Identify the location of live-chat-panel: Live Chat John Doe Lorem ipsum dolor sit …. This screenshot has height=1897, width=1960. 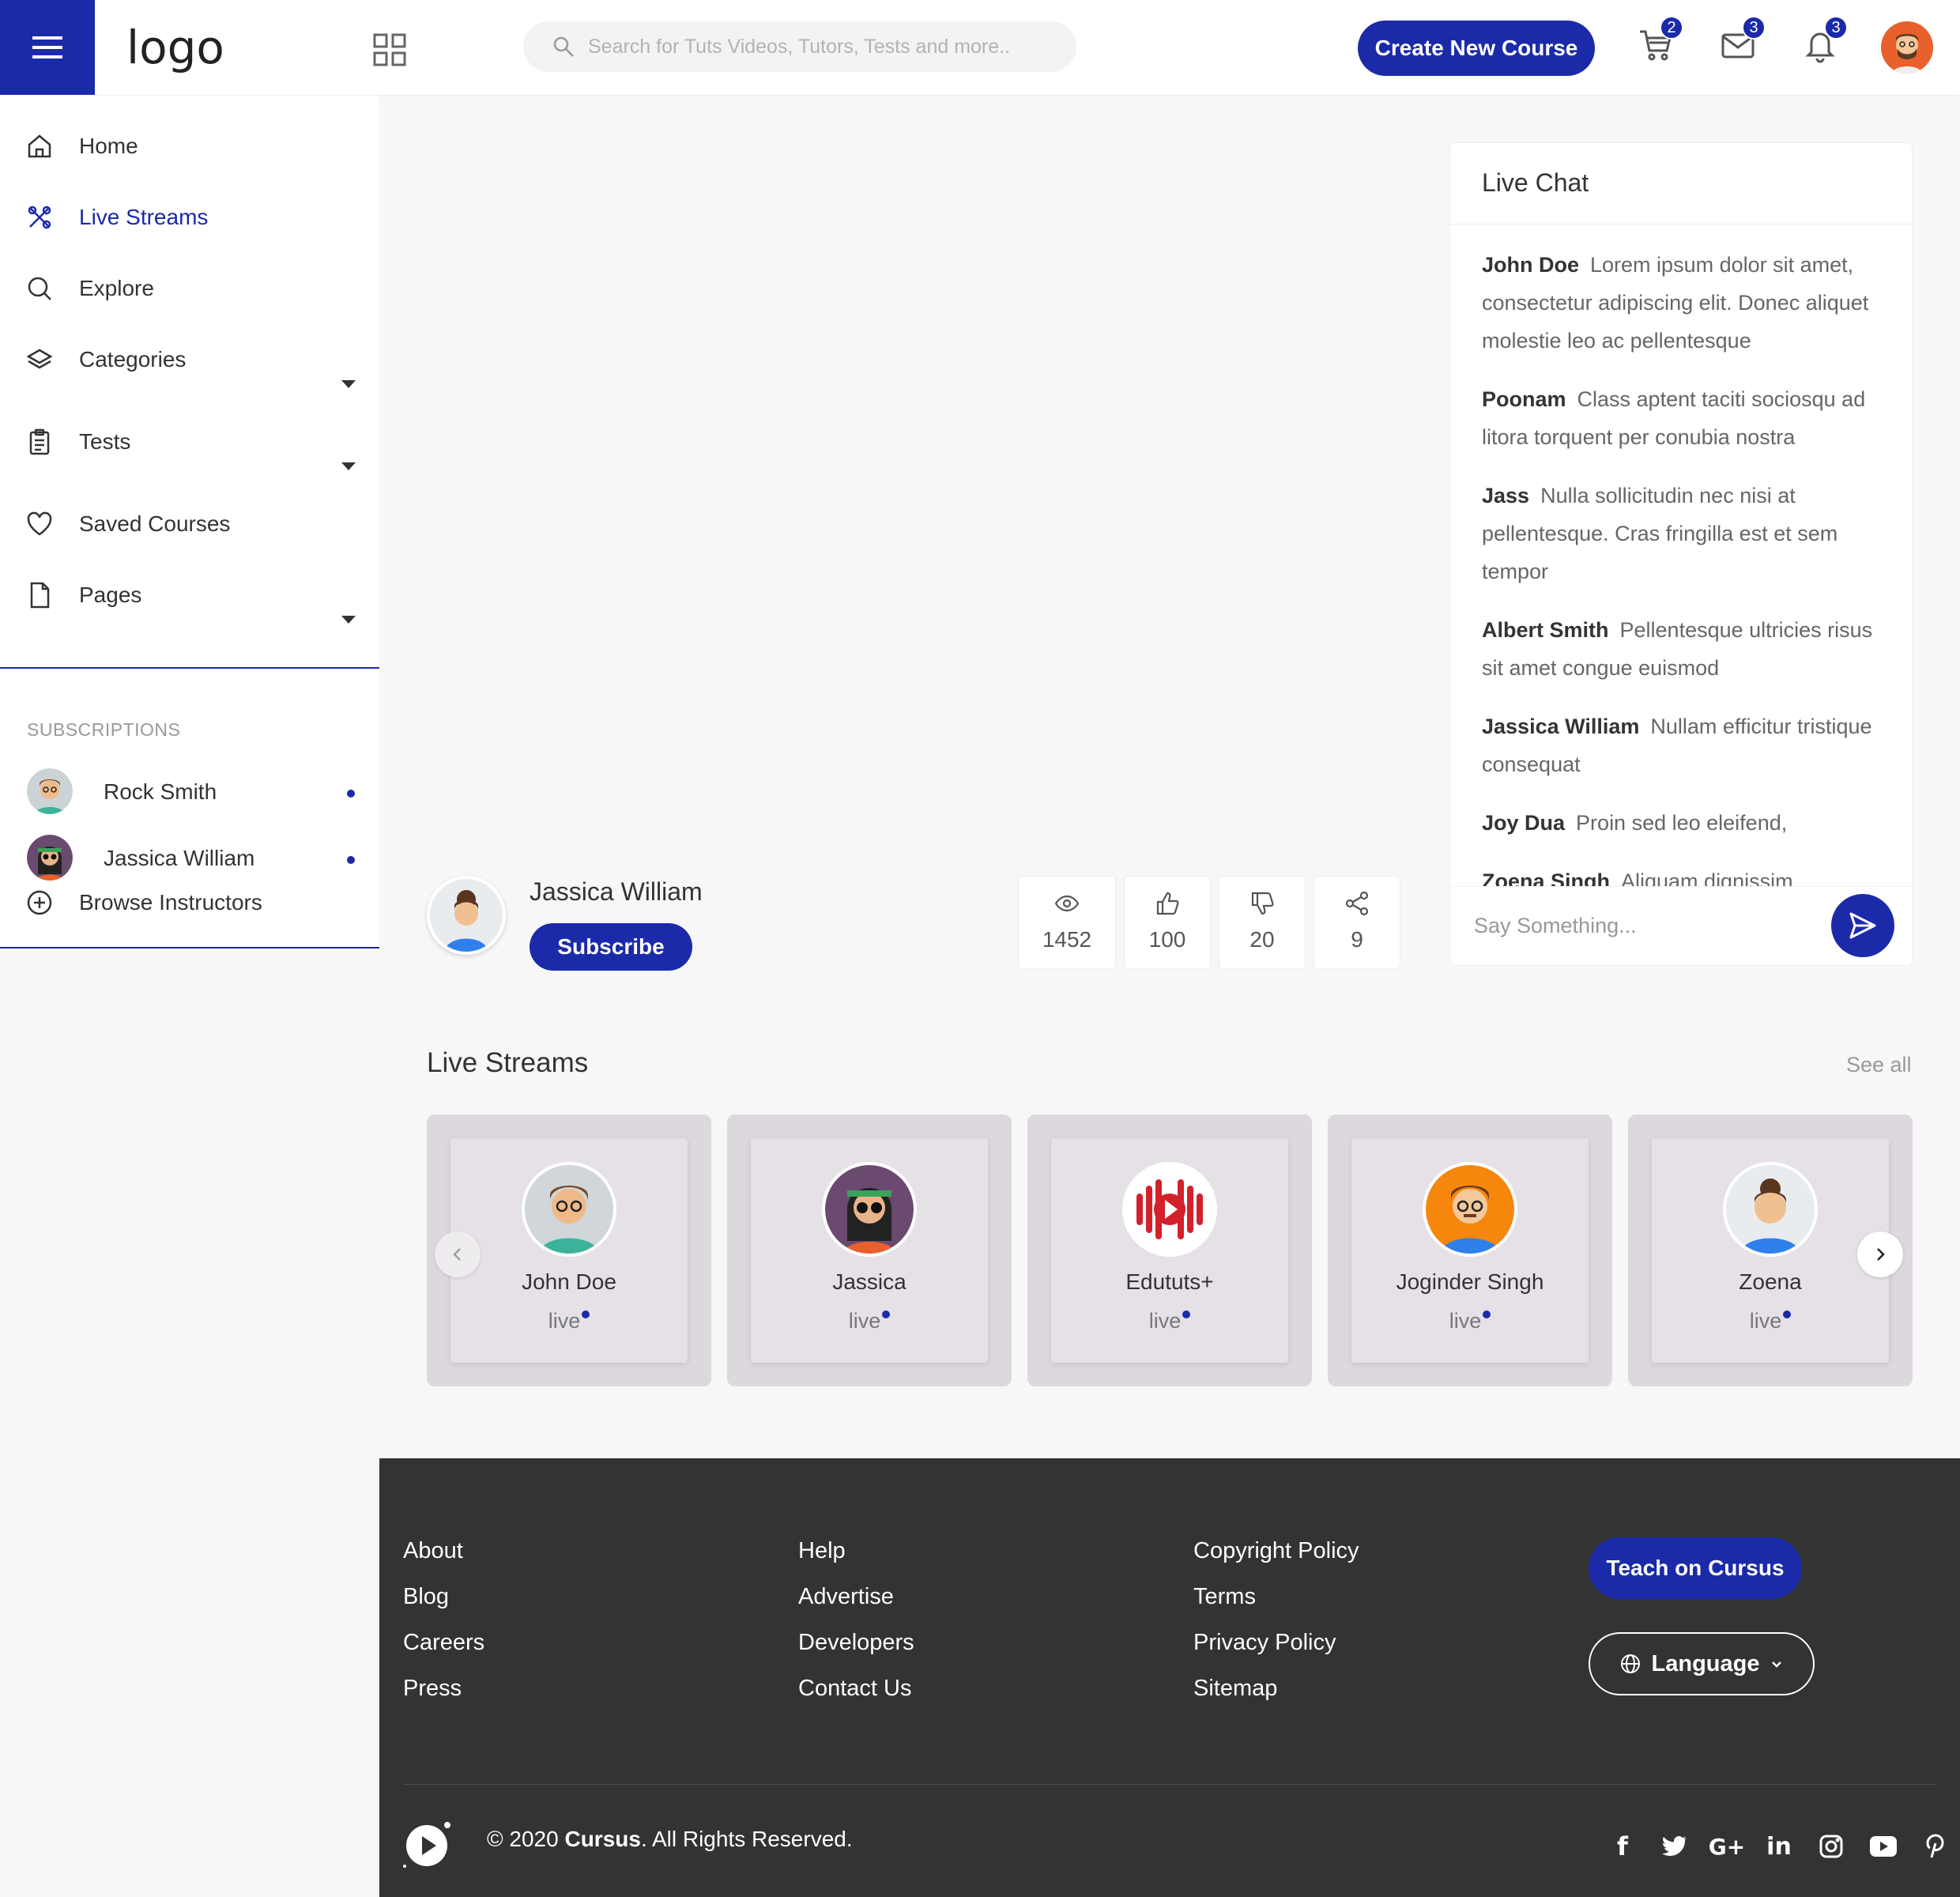
(1681, 554).